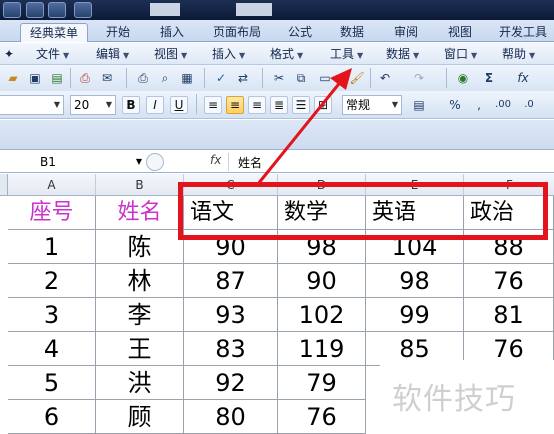 The height and width of the screenshot is (434, 554). What do you see at coordinates (73, 162) in the screenshot?
I see `name-box: B1 ▼` at bounding box center [73, 162].